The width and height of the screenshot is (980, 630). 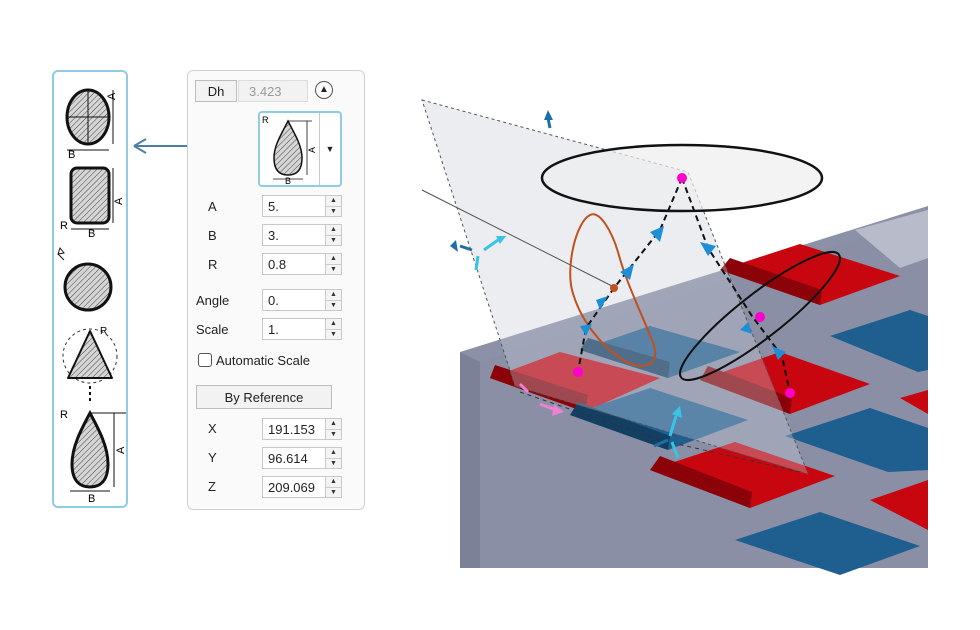 I want to click on angle-input: 0., so click(x=294, y=300).